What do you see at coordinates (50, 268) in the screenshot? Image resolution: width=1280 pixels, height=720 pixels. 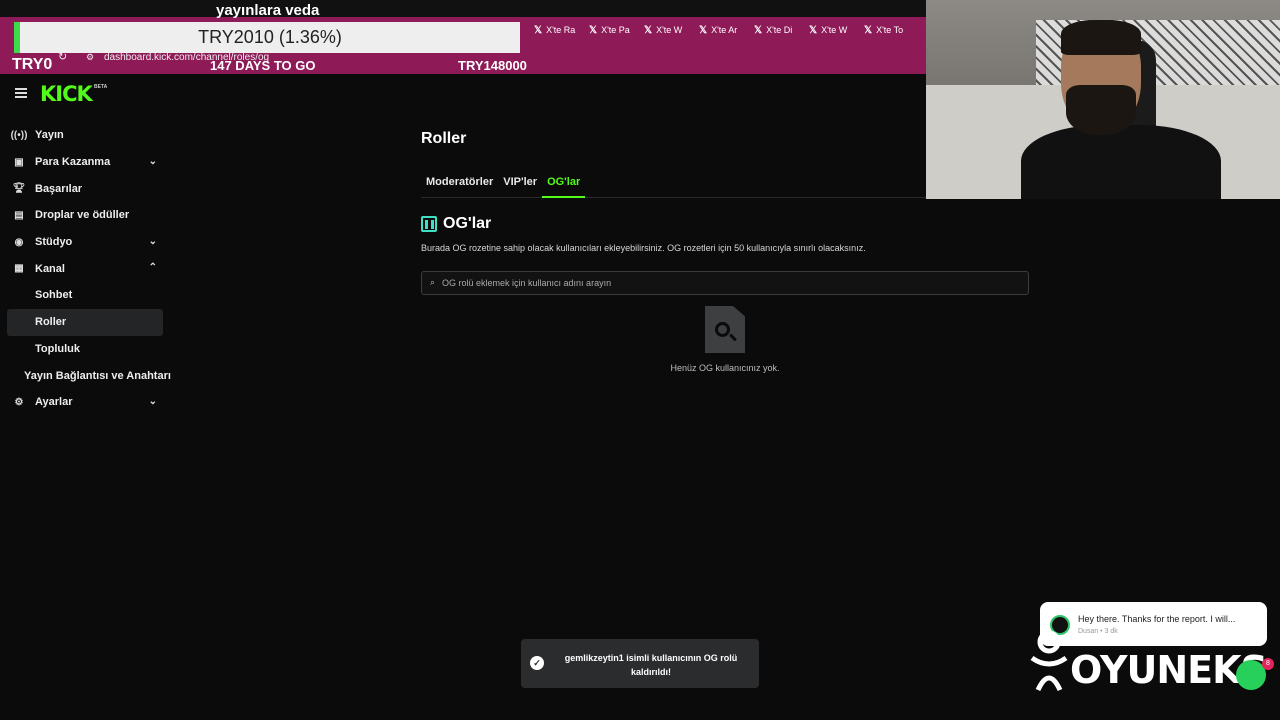 I see `sidebar-item-label: Kanal` at bounding box center [50, 268].